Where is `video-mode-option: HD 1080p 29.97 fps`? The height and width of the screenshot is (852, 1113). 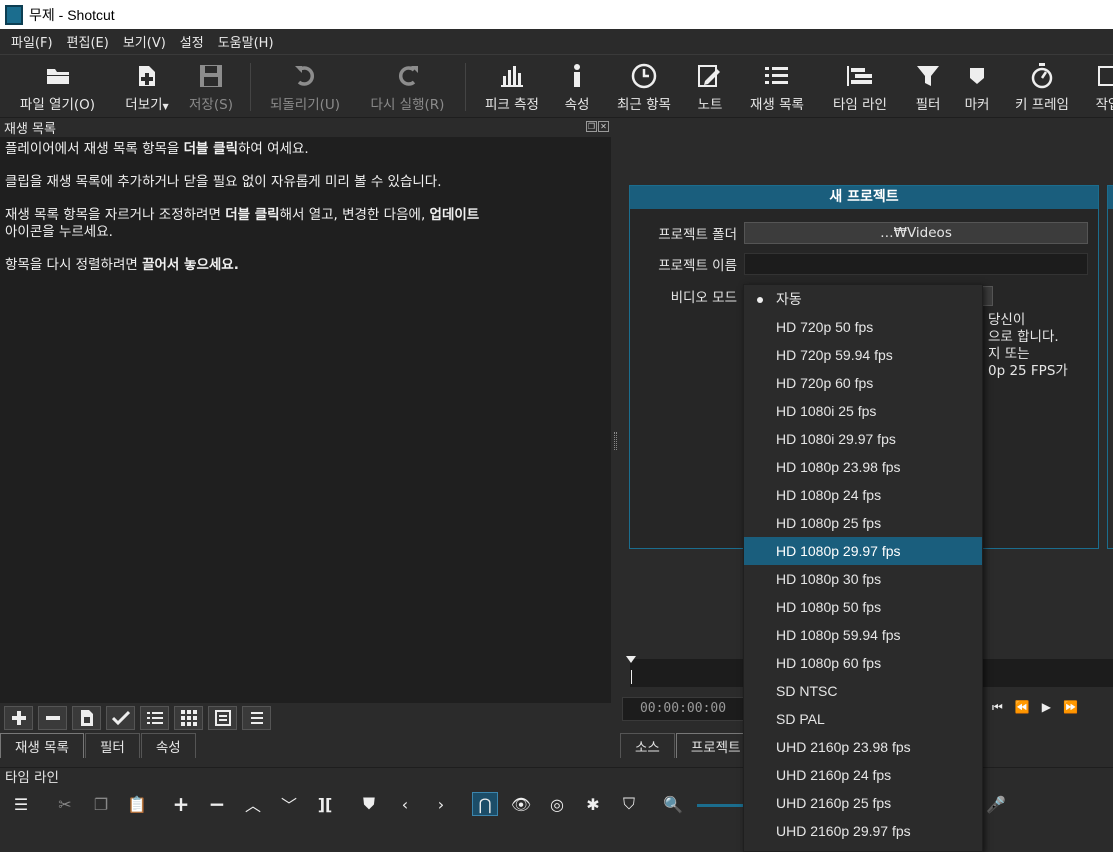 video-mode-option: HD 1080p 29.97 fps is located at coordinates (863, 551).